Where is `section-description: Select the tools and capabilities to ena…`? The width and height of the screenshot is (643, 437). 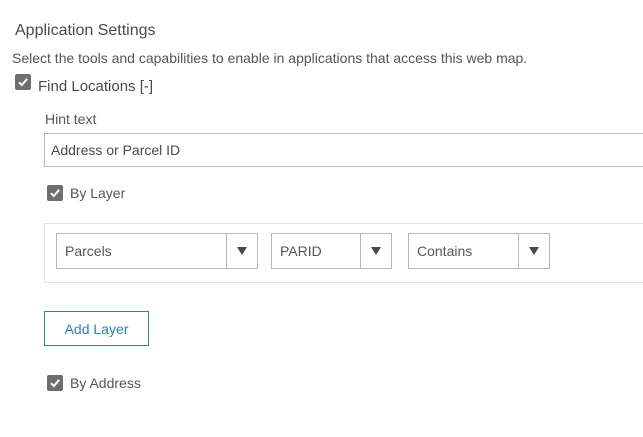 section-description: Select the tools and capabilities to ena… is located at coordinates (270, 58).